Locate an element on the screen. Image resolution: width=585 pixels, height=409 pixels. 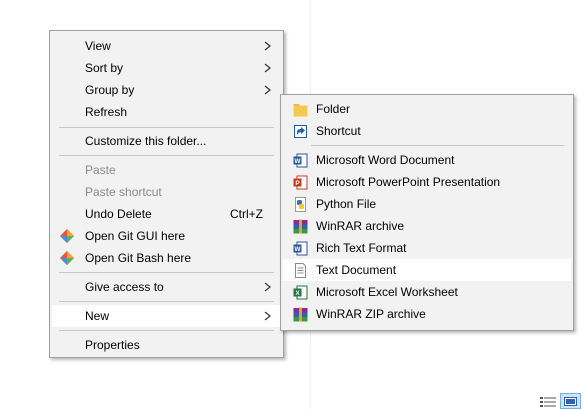
powerpoint-icon: P is located at coordinates (300, 182).